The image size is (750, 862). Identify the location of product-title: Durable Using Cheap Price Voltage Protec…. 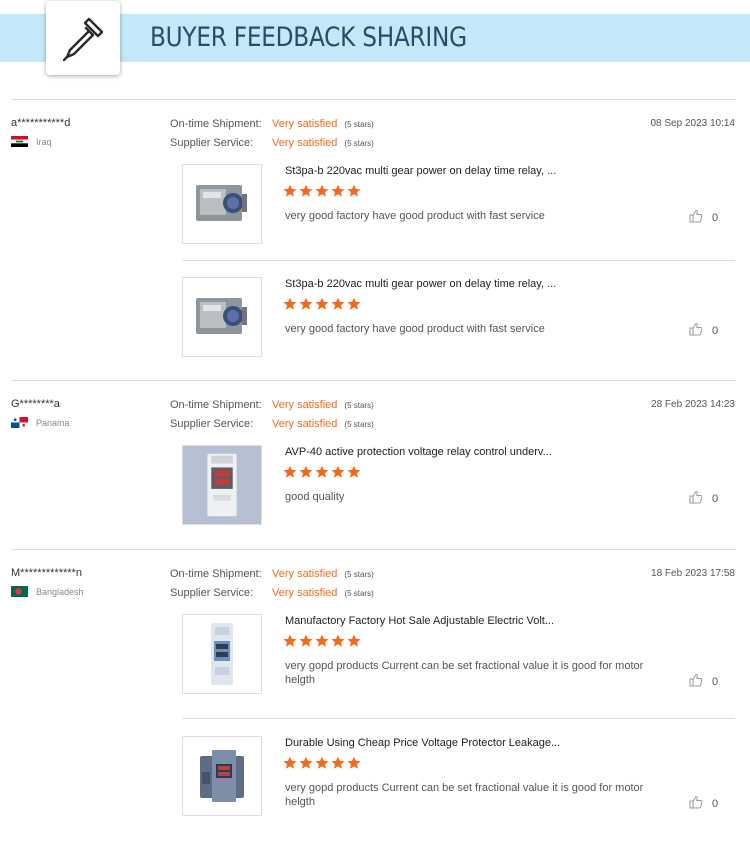
(422, 743).